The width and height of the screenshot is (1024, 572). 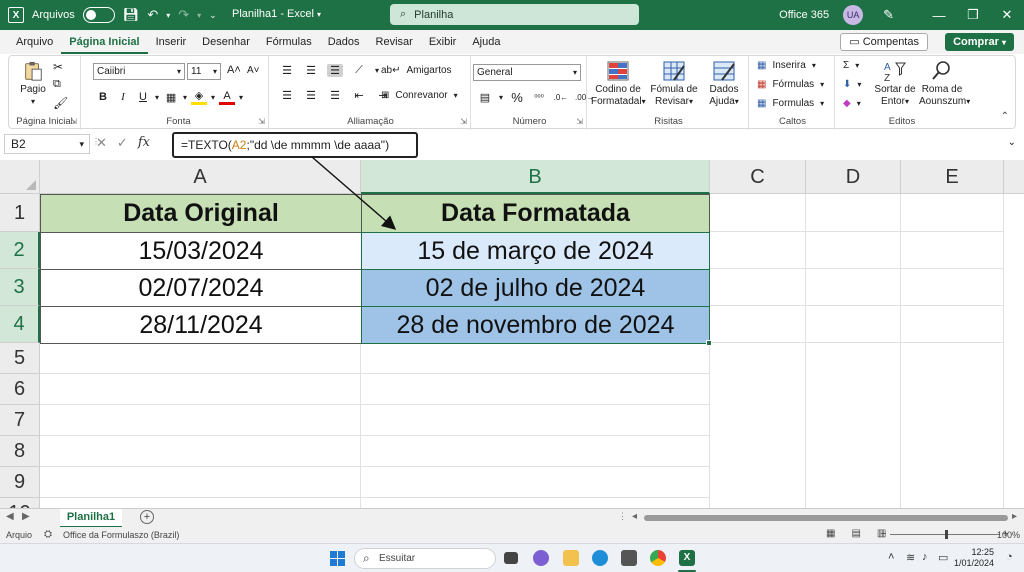 What do you see at coordinates (527, 72) in the screenshot?
I see `number-format-select: General ▾` at bounding box center [527, 72].